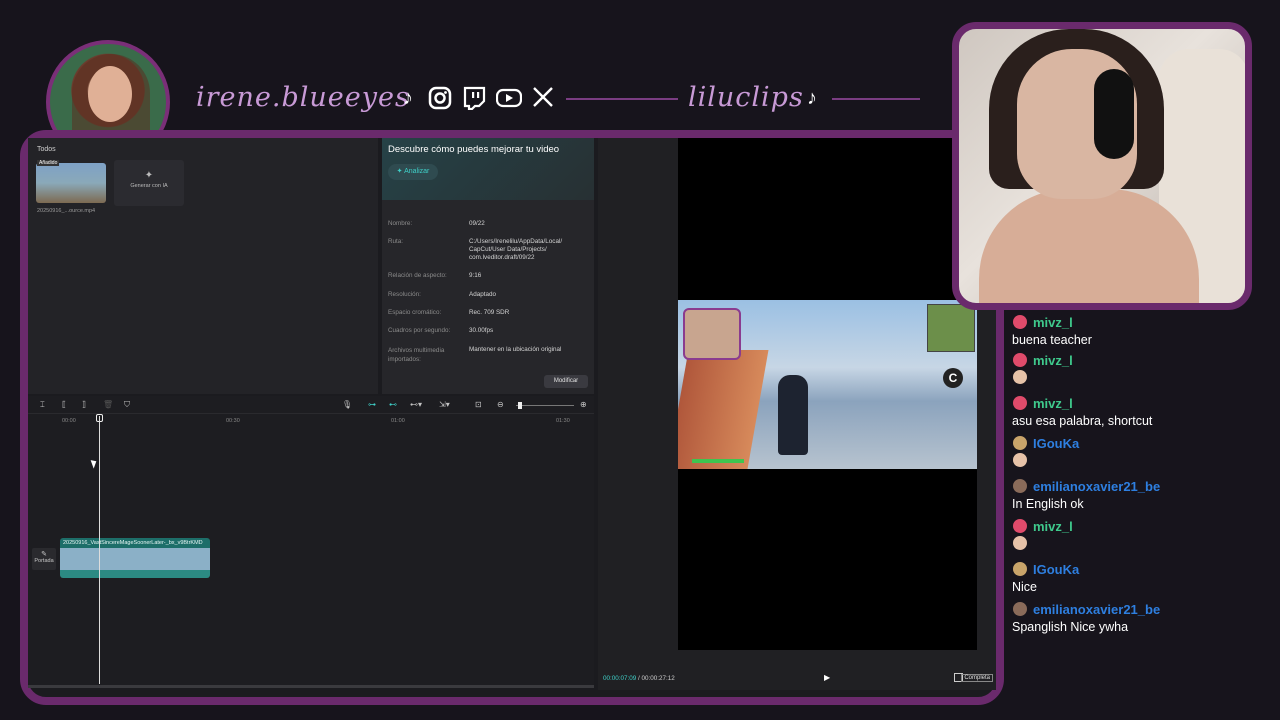  I want to click on timeline-scrollbar, so click(311, 686).